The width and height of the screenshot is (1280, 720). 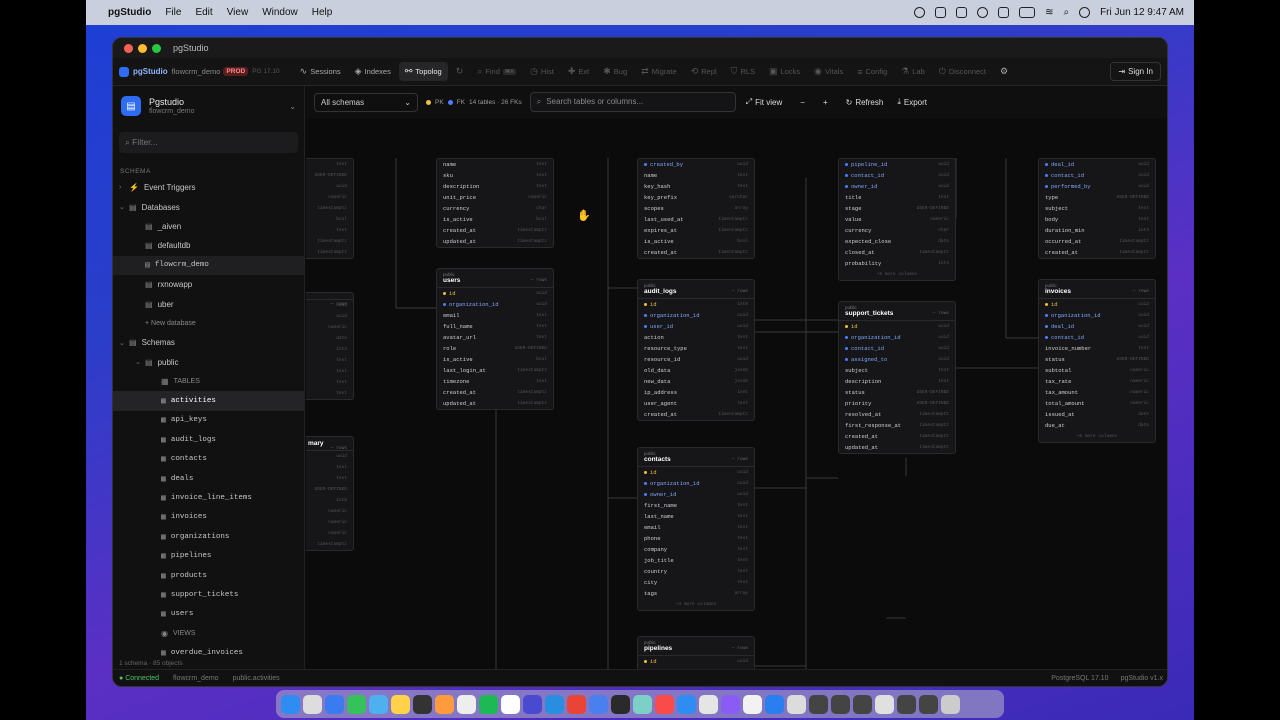 What do you see at coordinates (542, 71) in the screenshot?
I see `nav-hist-button: ◷ Hist` at bounding box center [542, 71].